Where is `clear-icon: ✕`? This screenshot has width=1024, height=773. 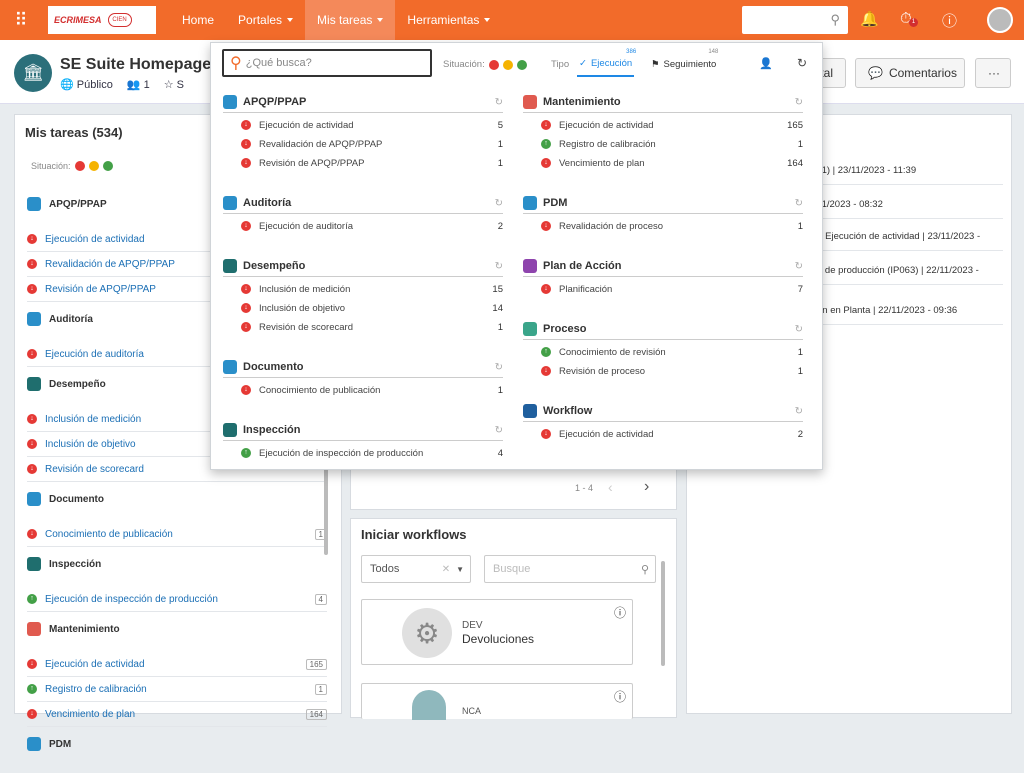
clear-icon: ✕ is located at coordinates (446, 569).